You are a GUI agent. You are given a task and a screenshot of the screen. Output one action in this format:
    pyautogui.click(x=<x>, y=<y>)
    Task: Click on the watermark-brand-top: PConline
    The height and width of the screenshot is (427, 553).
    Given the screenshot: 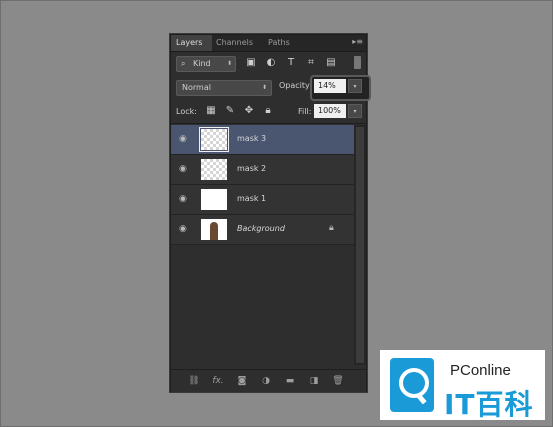 What is the action you would take?
    pyautogui.click(x=480, y=370)
    